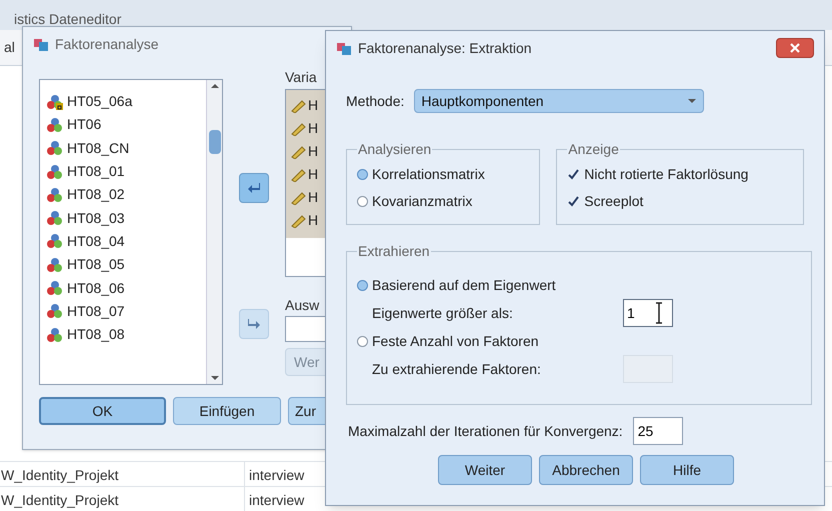 Image resolution: width=832 pixels, height=511 pixels. I want to click on list-item: HT05_06a, so click(99, 101).